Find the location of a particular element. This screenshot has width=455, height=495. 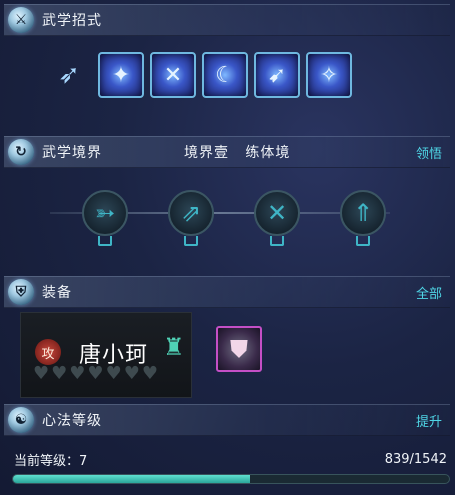

skill-list: ➶ ✦ ✕ ☾ ➹ ✧ is located at coordinates (199, 75).